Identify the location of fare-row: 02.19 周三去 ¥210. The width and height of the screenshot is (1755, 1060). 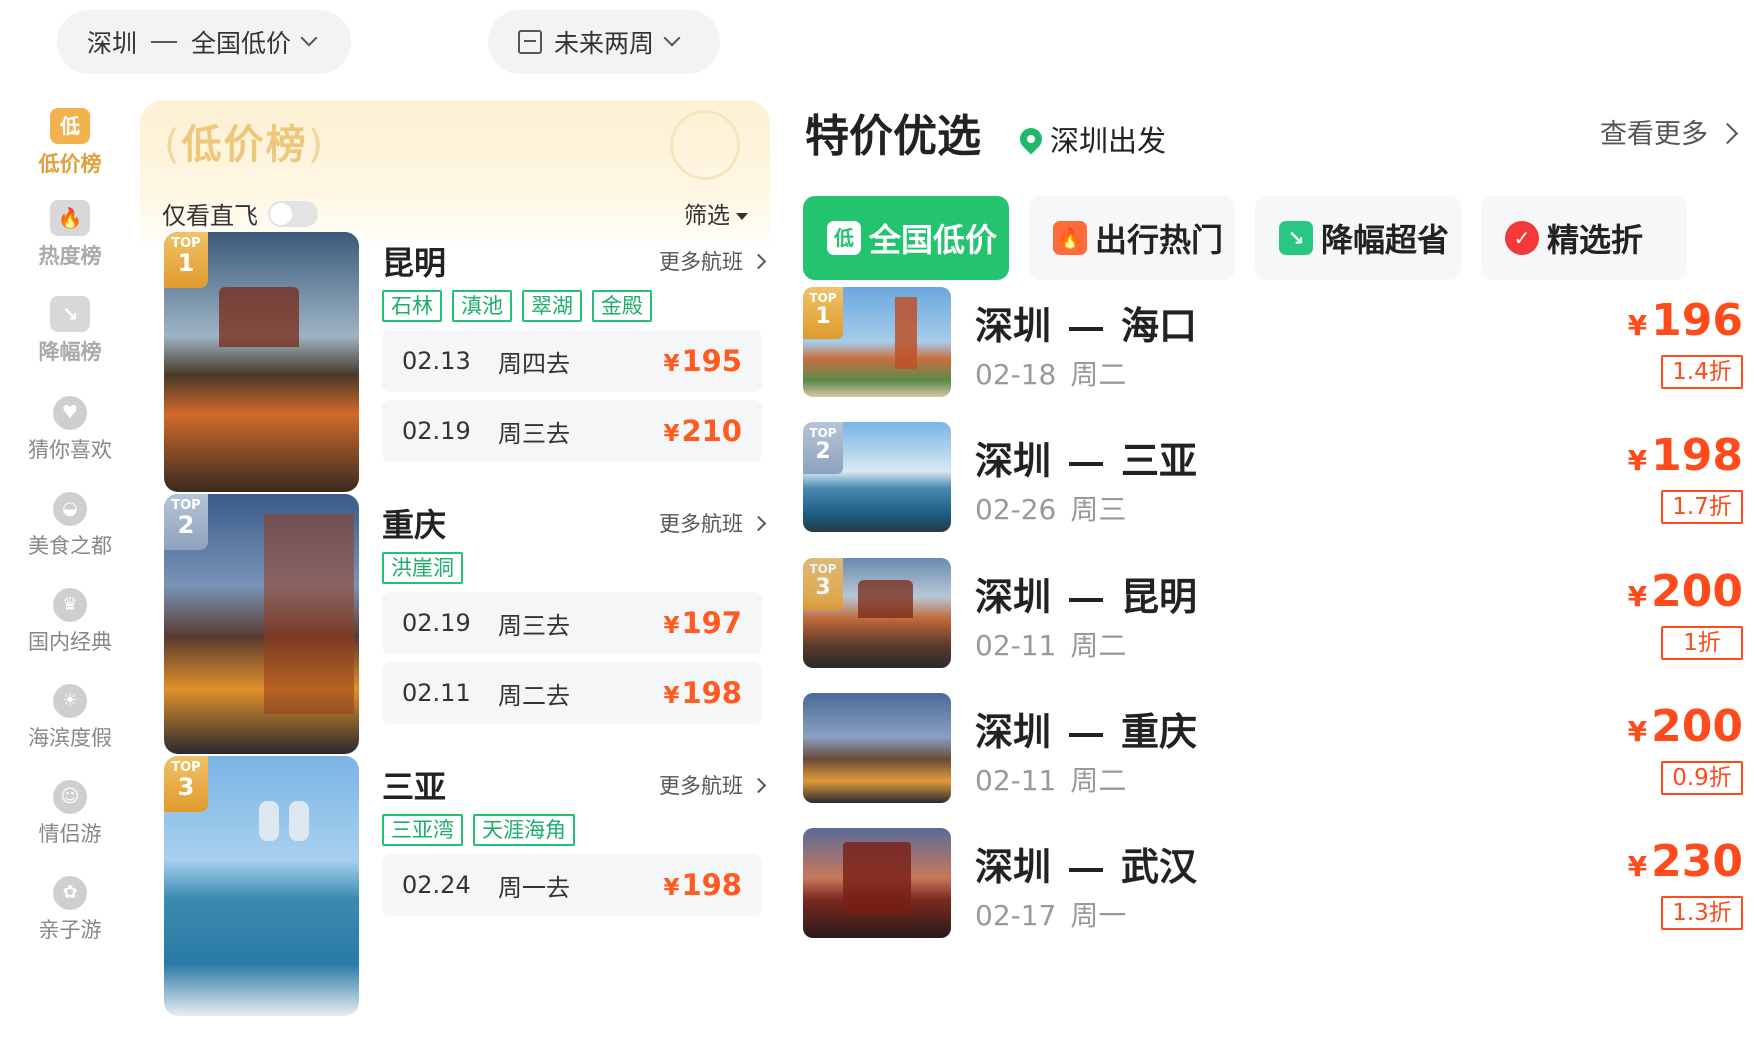
(572, 431).